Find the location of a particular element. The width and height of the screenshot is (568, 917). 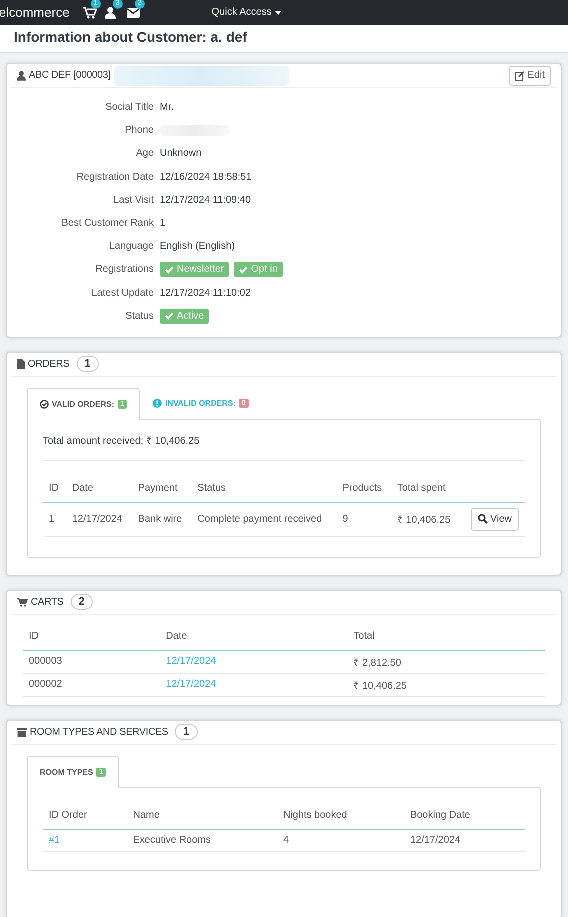

column-header: Products is located at coordinates (364, 486).